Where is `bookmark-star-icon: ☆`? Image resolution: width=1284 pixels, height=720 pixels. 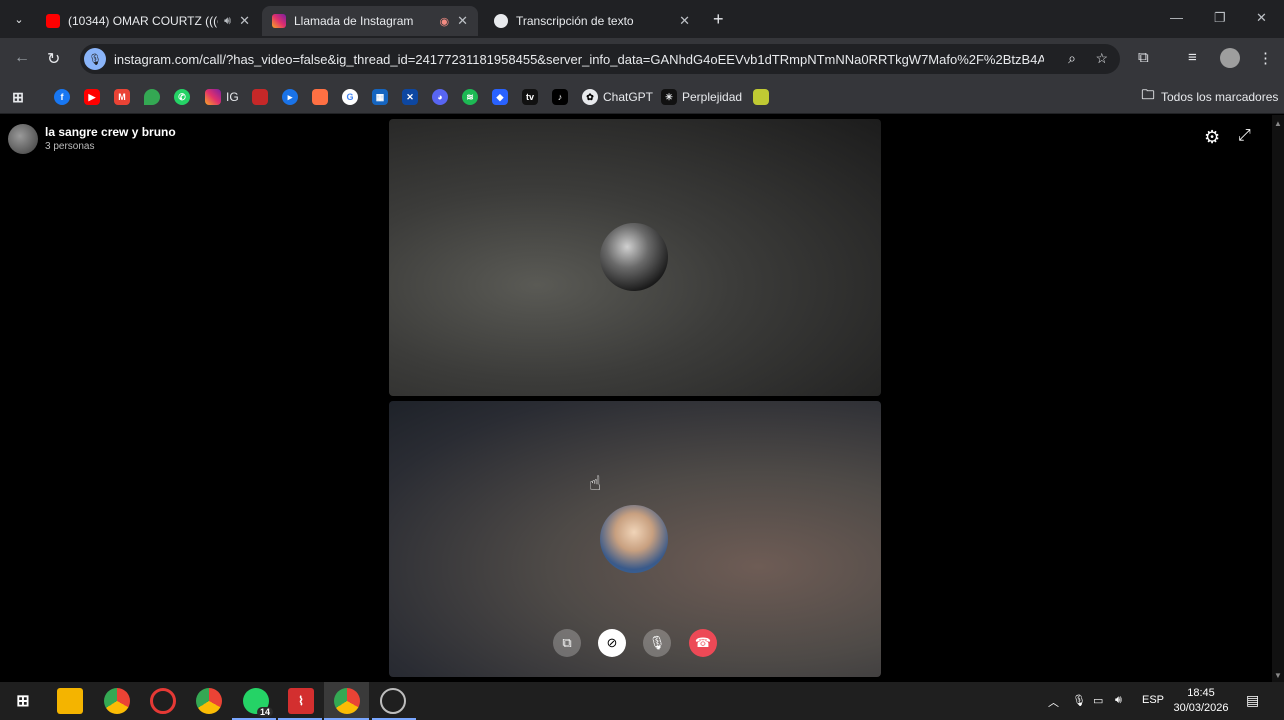 bookmark-star-icon: ☆ is located at coordinates (1101, 58).